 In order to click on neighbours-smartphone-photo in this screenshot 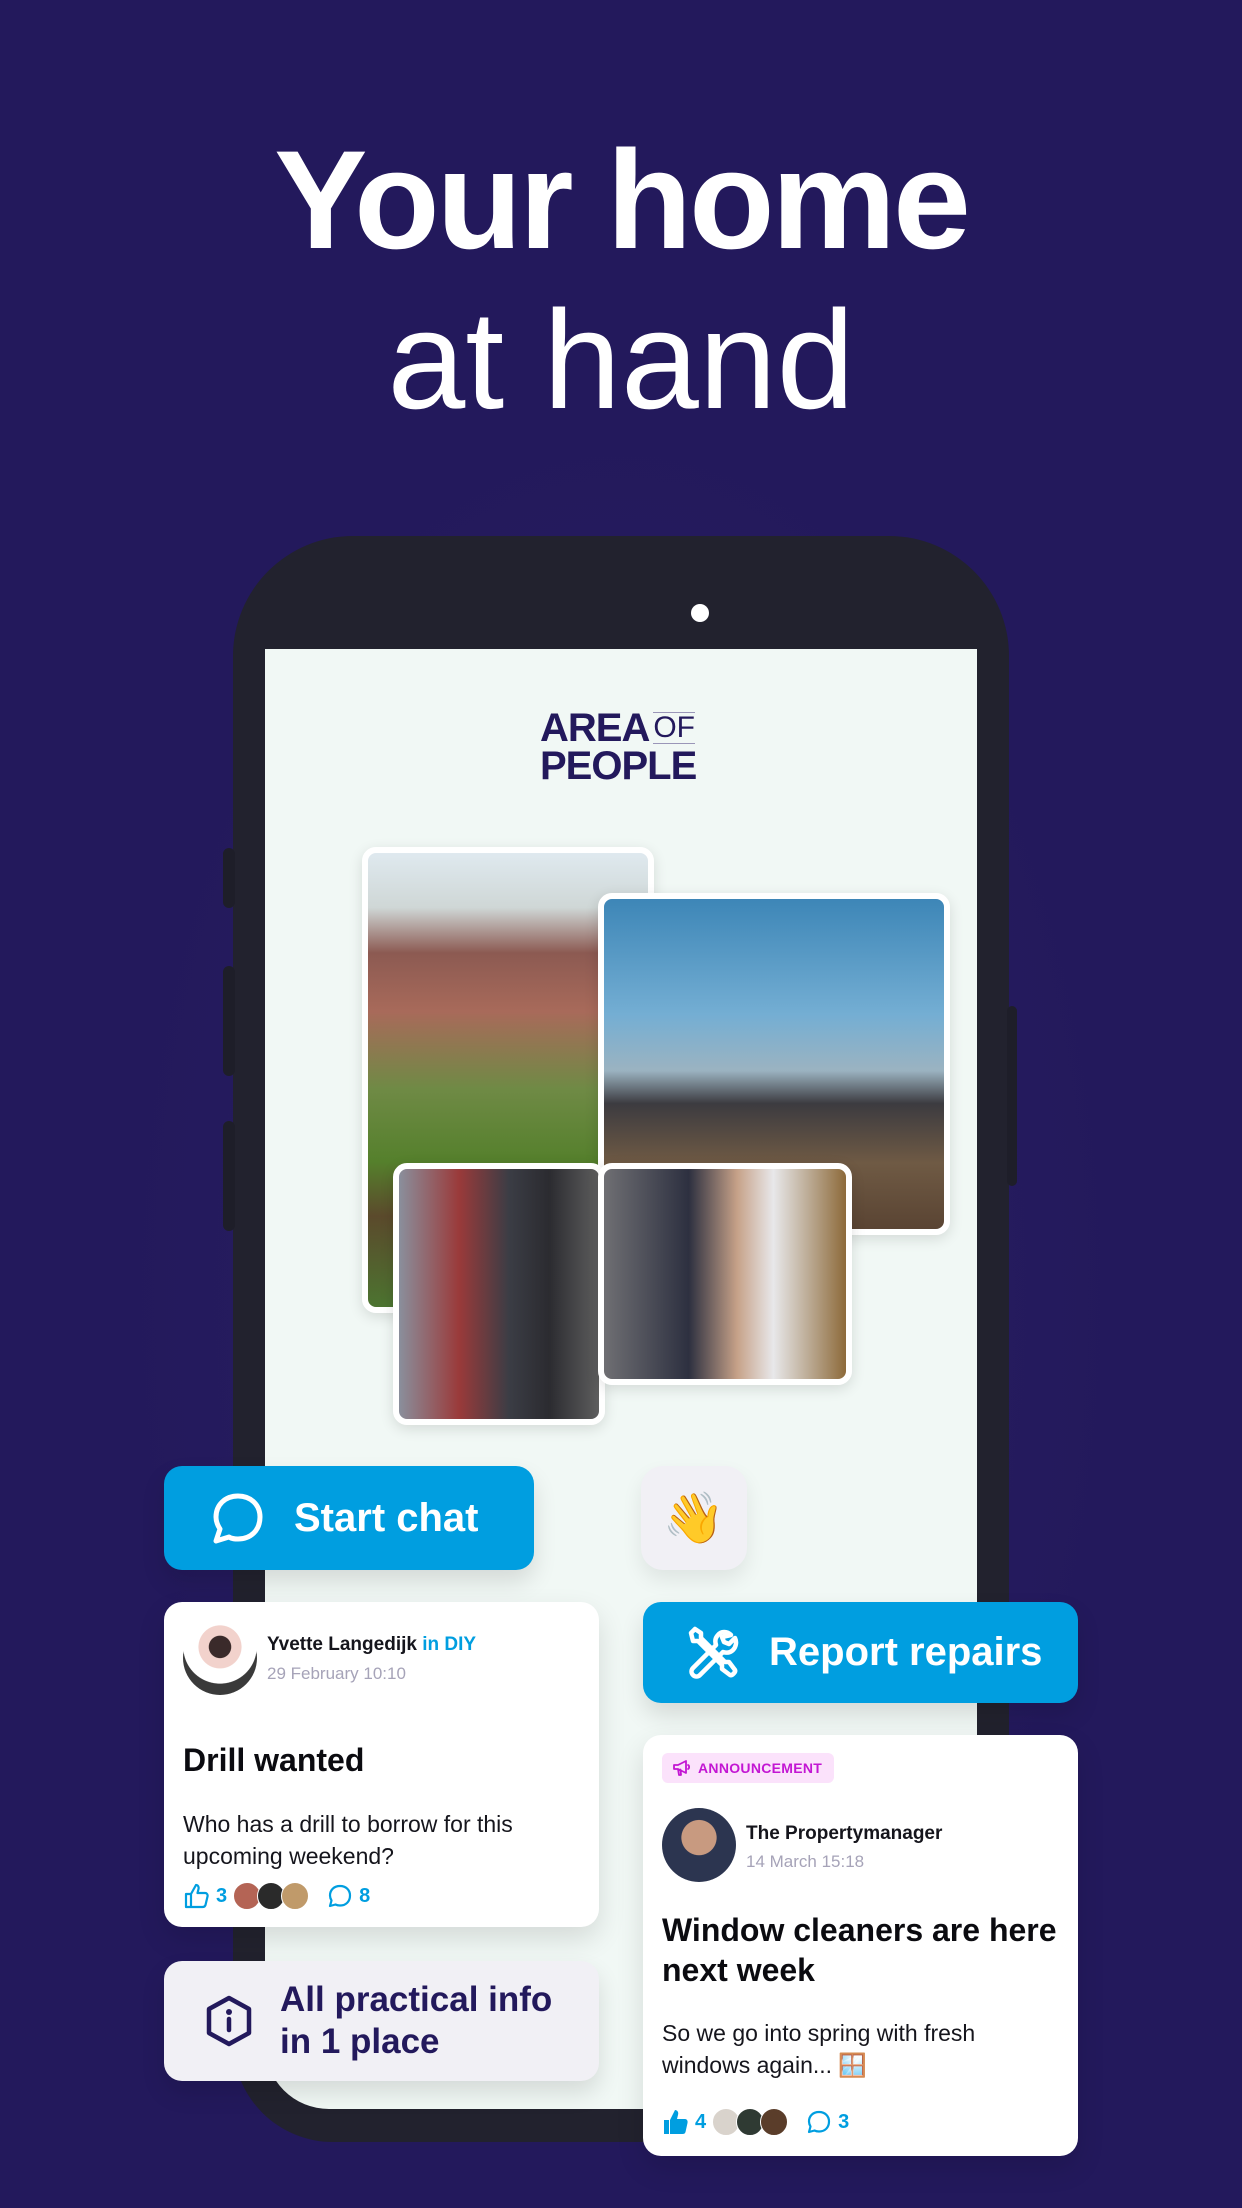, I will do `click(725, 1274)`.